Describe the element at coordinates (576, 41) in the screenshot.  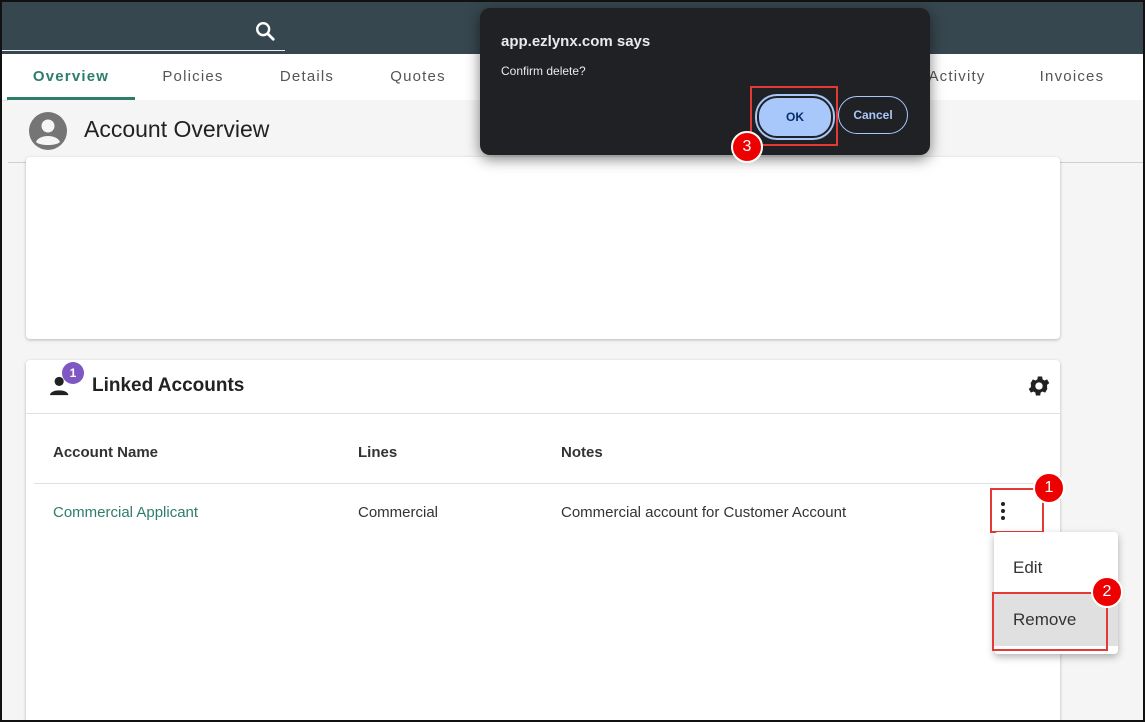
I see `dialog-title: app.ezlynx.com says` at that location.